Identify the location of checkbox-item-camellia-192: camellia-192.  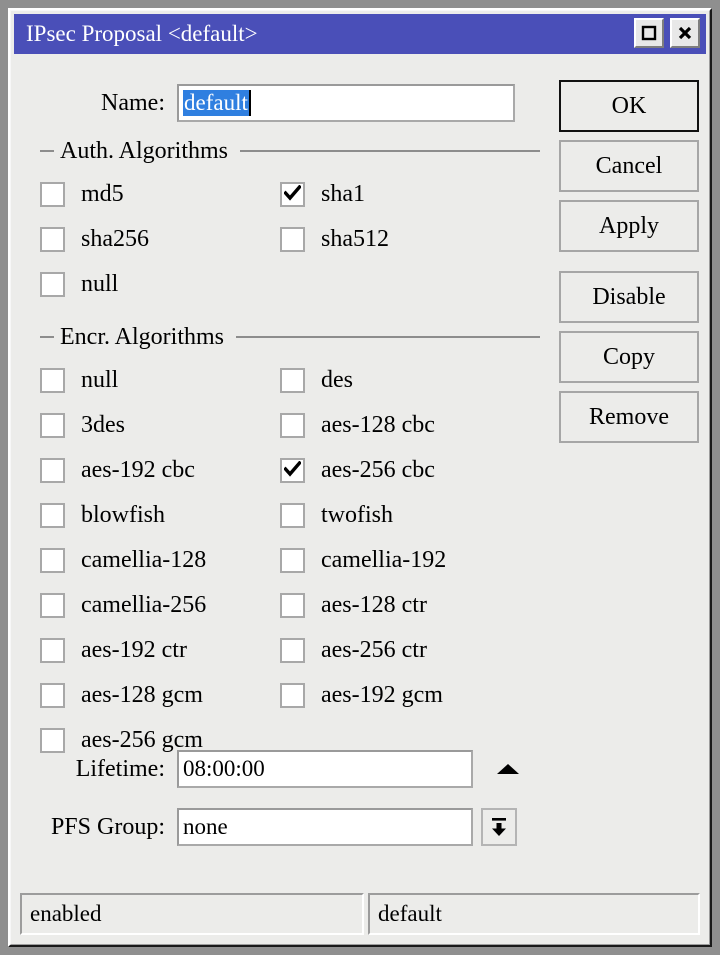
(400, 560).